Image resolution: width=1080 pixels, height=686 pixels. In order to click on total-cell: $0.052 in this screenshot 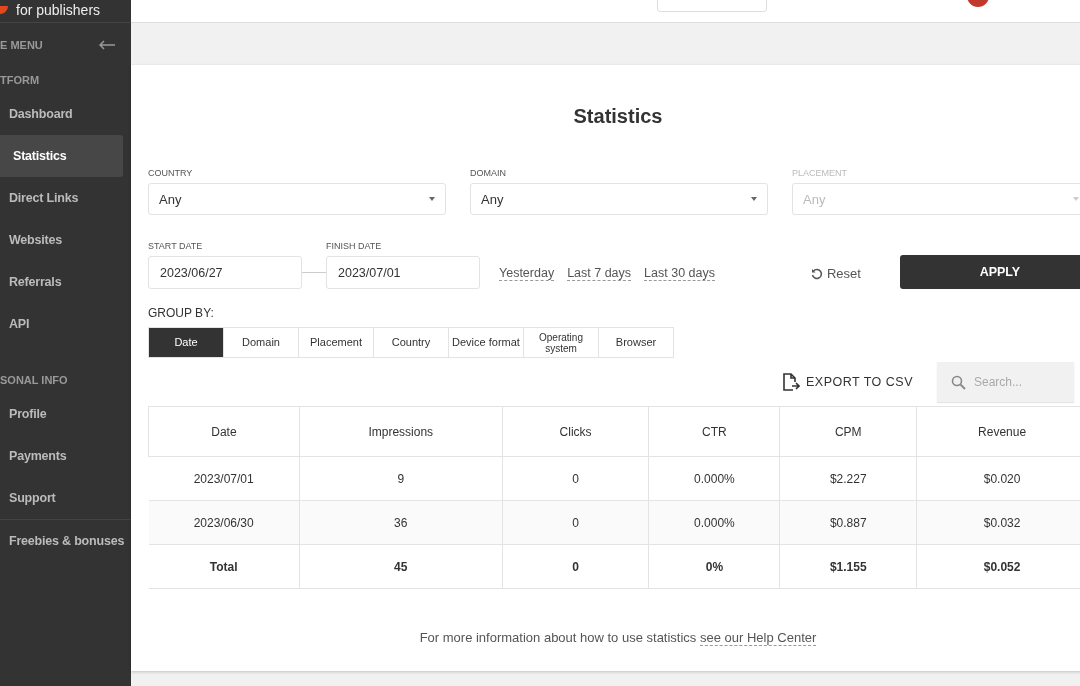, I will do `click(998, 566)`.